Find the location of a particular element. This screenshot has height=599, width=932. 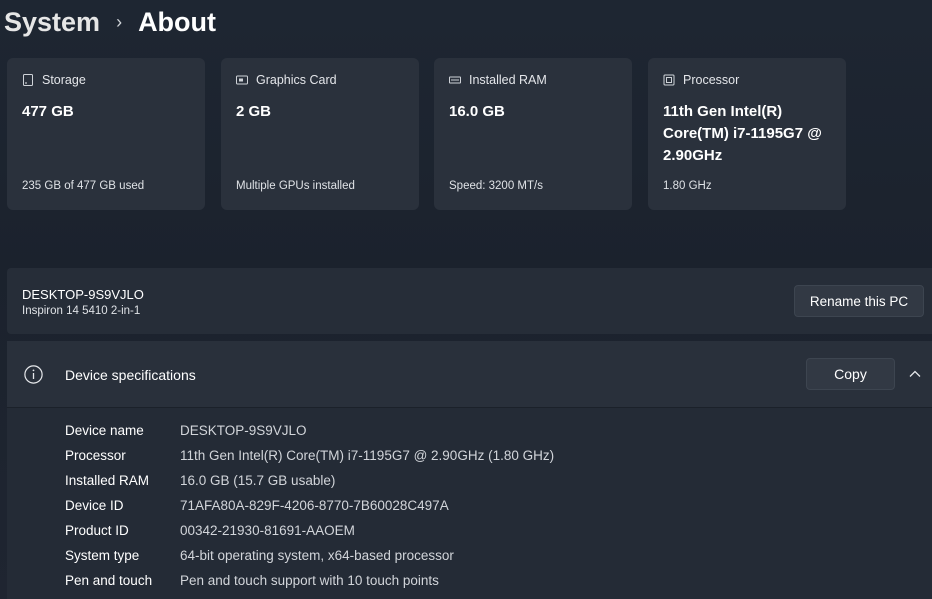

spec-value: 16.0 GB (15.7 GB usable) is located at coordinates (258, 480).